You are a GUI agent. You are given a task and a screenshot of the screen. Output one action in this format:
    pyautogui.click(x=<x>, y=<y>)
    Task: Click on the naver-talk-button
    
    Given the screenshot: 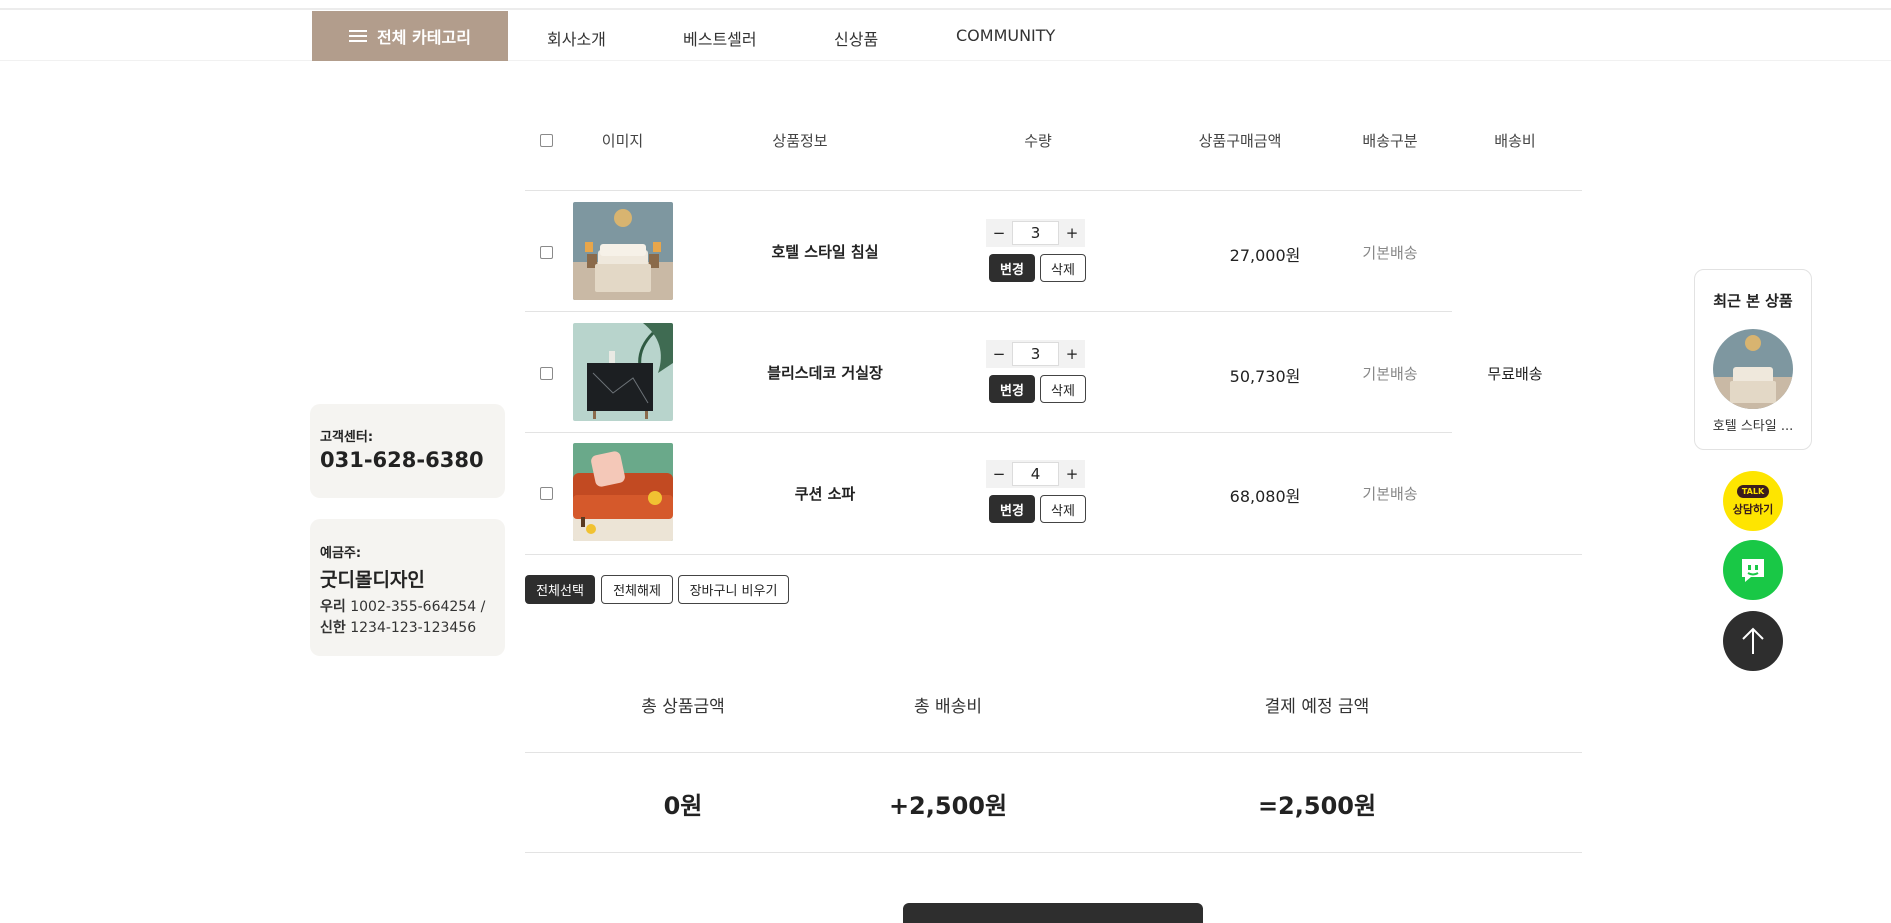 What is the action you would take?
    pyautogui.click(x=1753, y=570)
    